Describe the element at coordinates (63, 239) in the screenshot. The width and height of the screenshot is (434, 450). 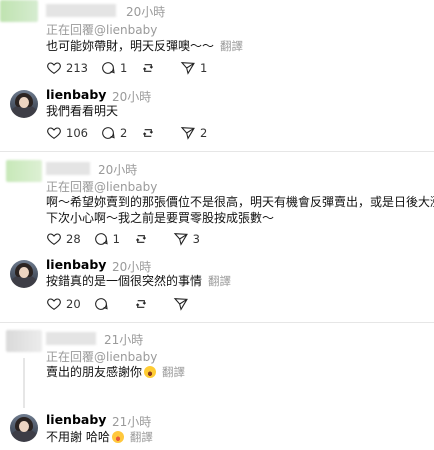
I see `like-button: 28` at that location.